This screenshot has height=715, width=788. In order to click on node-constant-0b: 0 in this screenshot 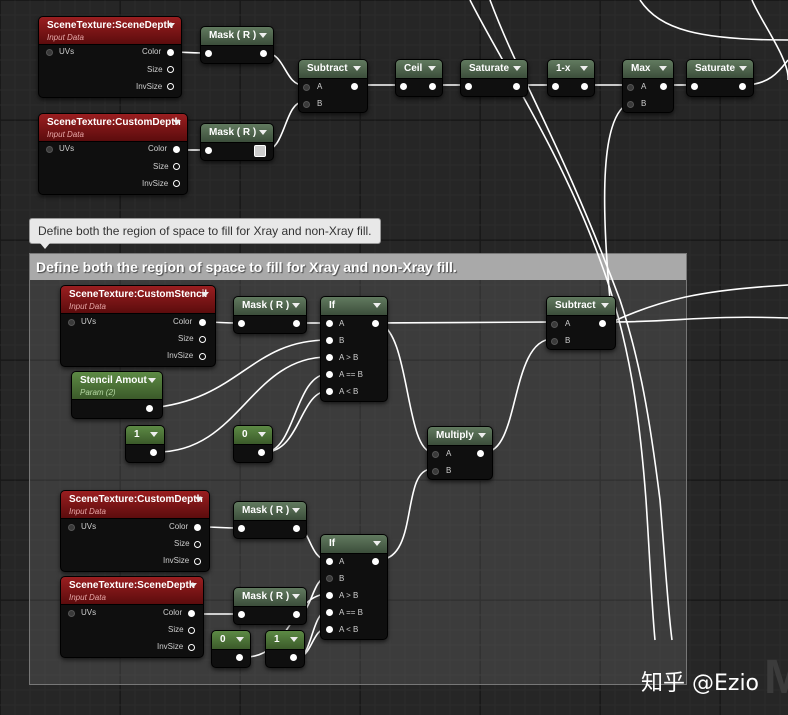, I will do `click(231, 649)`.